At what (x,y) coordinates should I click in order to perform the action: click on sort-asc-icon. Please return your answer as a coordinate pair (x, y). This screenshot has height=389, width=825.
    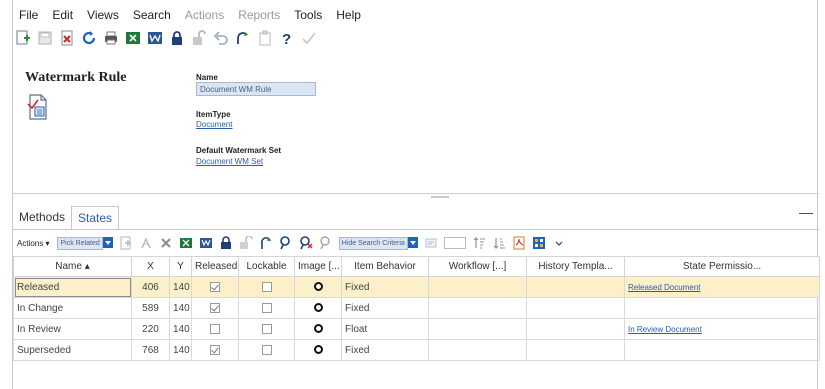
    Looking at the image, I should click on (479, 243).